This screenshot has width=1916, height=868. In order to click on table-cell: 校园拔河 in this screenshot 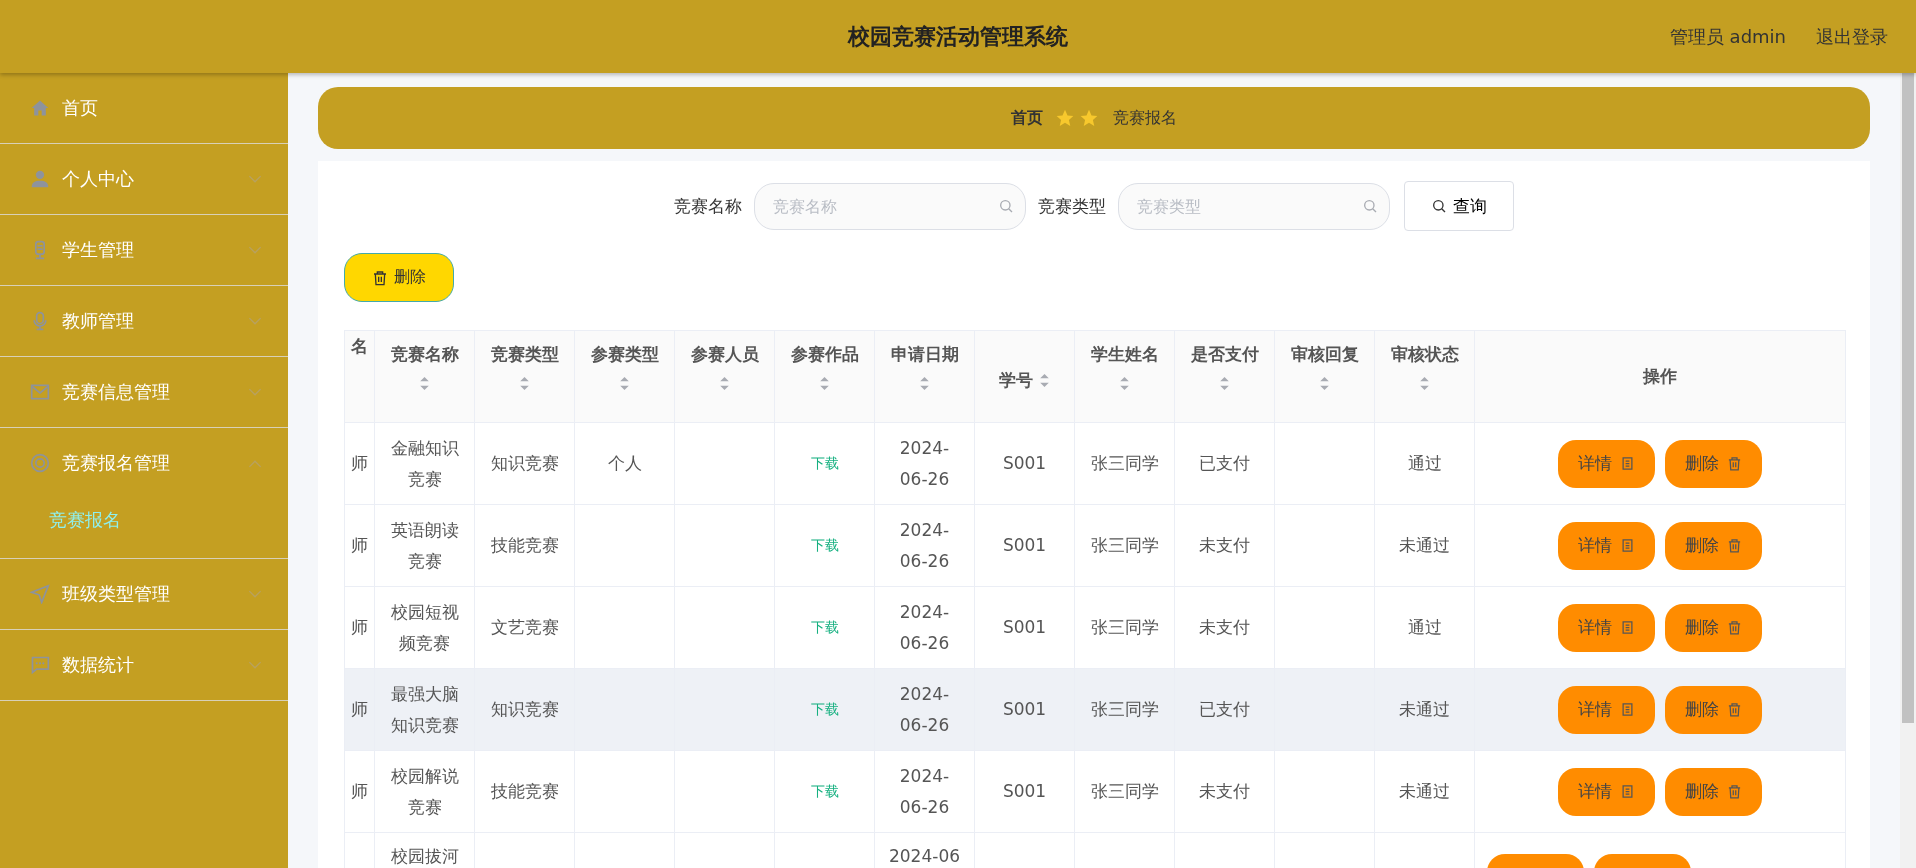, I will do `click(425, 850)`.